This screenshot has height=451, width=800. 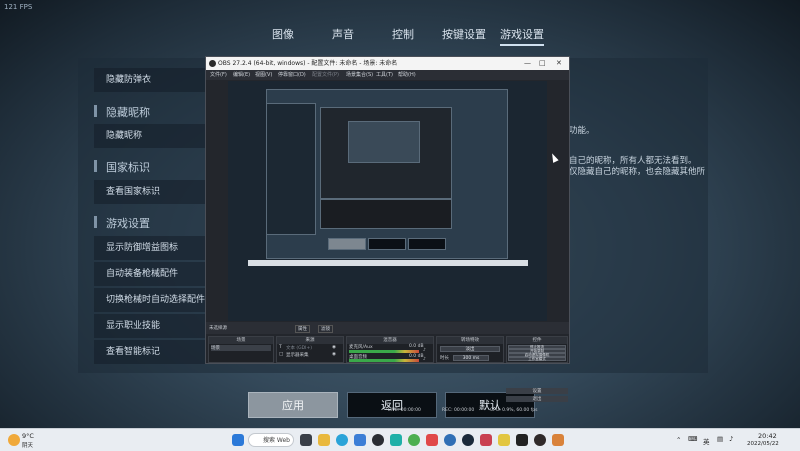 What do you see at coordinates (582, 131) in the screenshot?
I see `description-text: 功能。` at bounding box center [582, 131].